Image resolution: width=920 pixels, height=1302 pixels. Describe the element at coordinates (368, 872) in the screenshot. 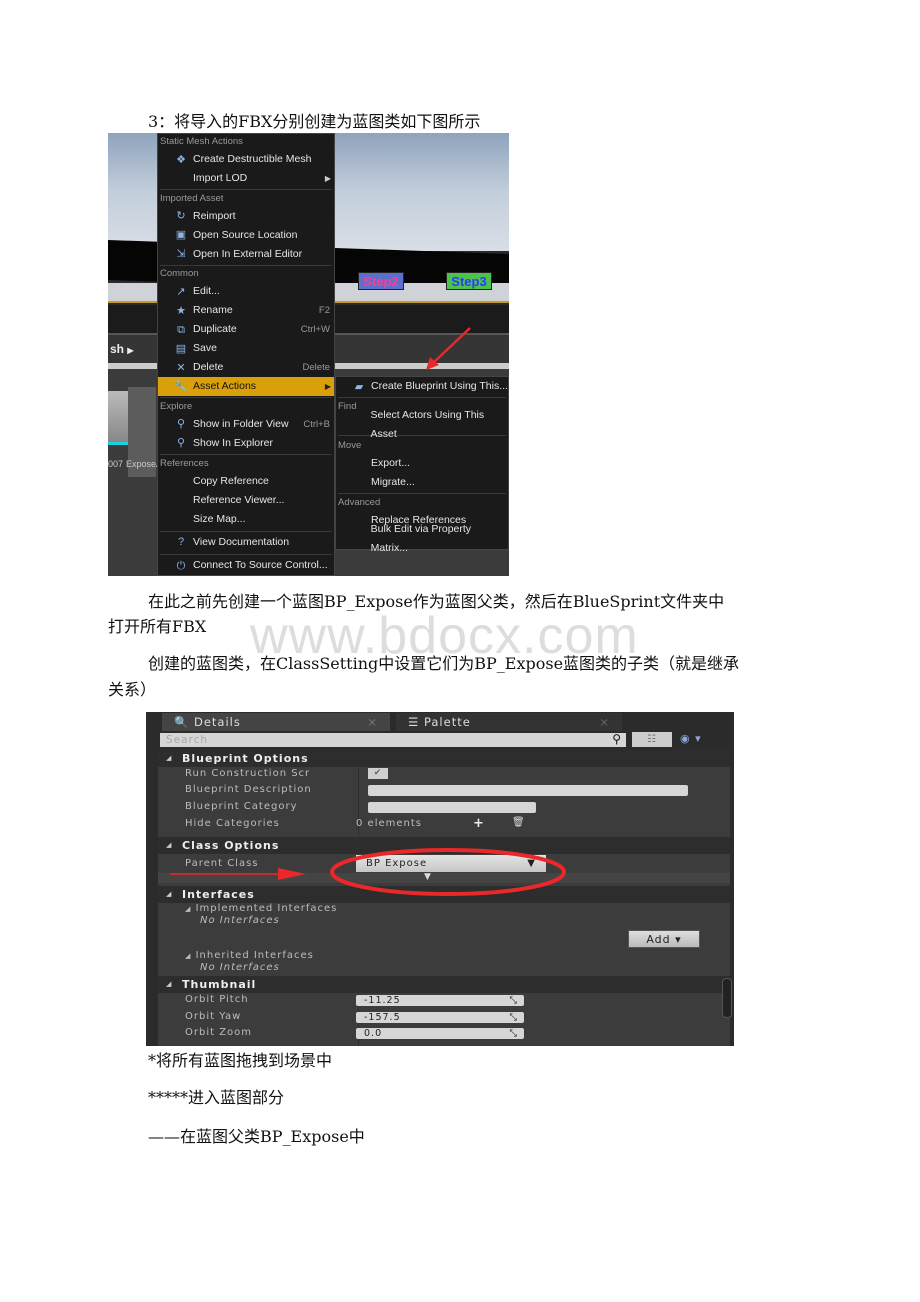

I see `red-annotation` at that location.